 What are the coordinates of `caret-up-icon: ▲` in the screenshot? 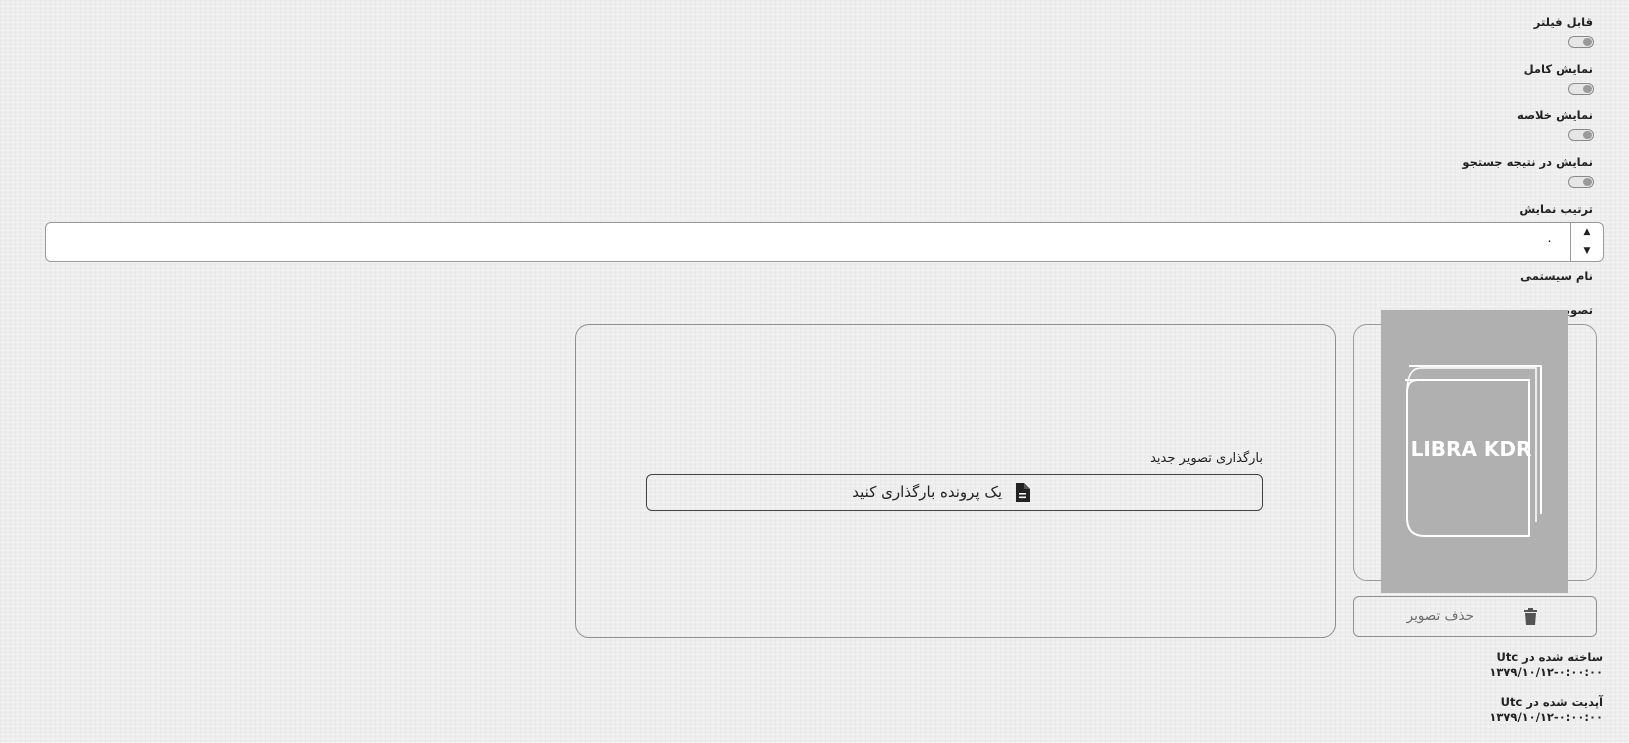 It's located at (1587, 232).